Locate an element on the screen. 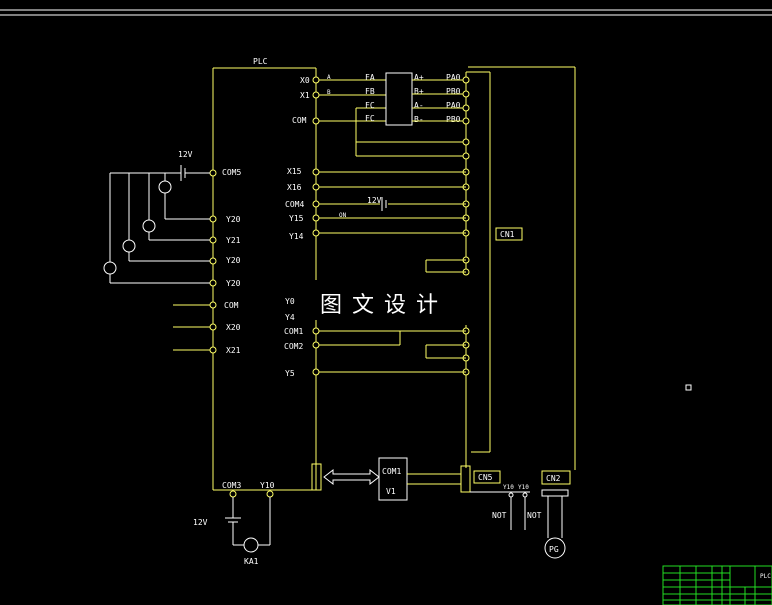 The height and width of the screenshot is (605, 772). plc-input-x0: X0 is located at coordinates (305, 80).